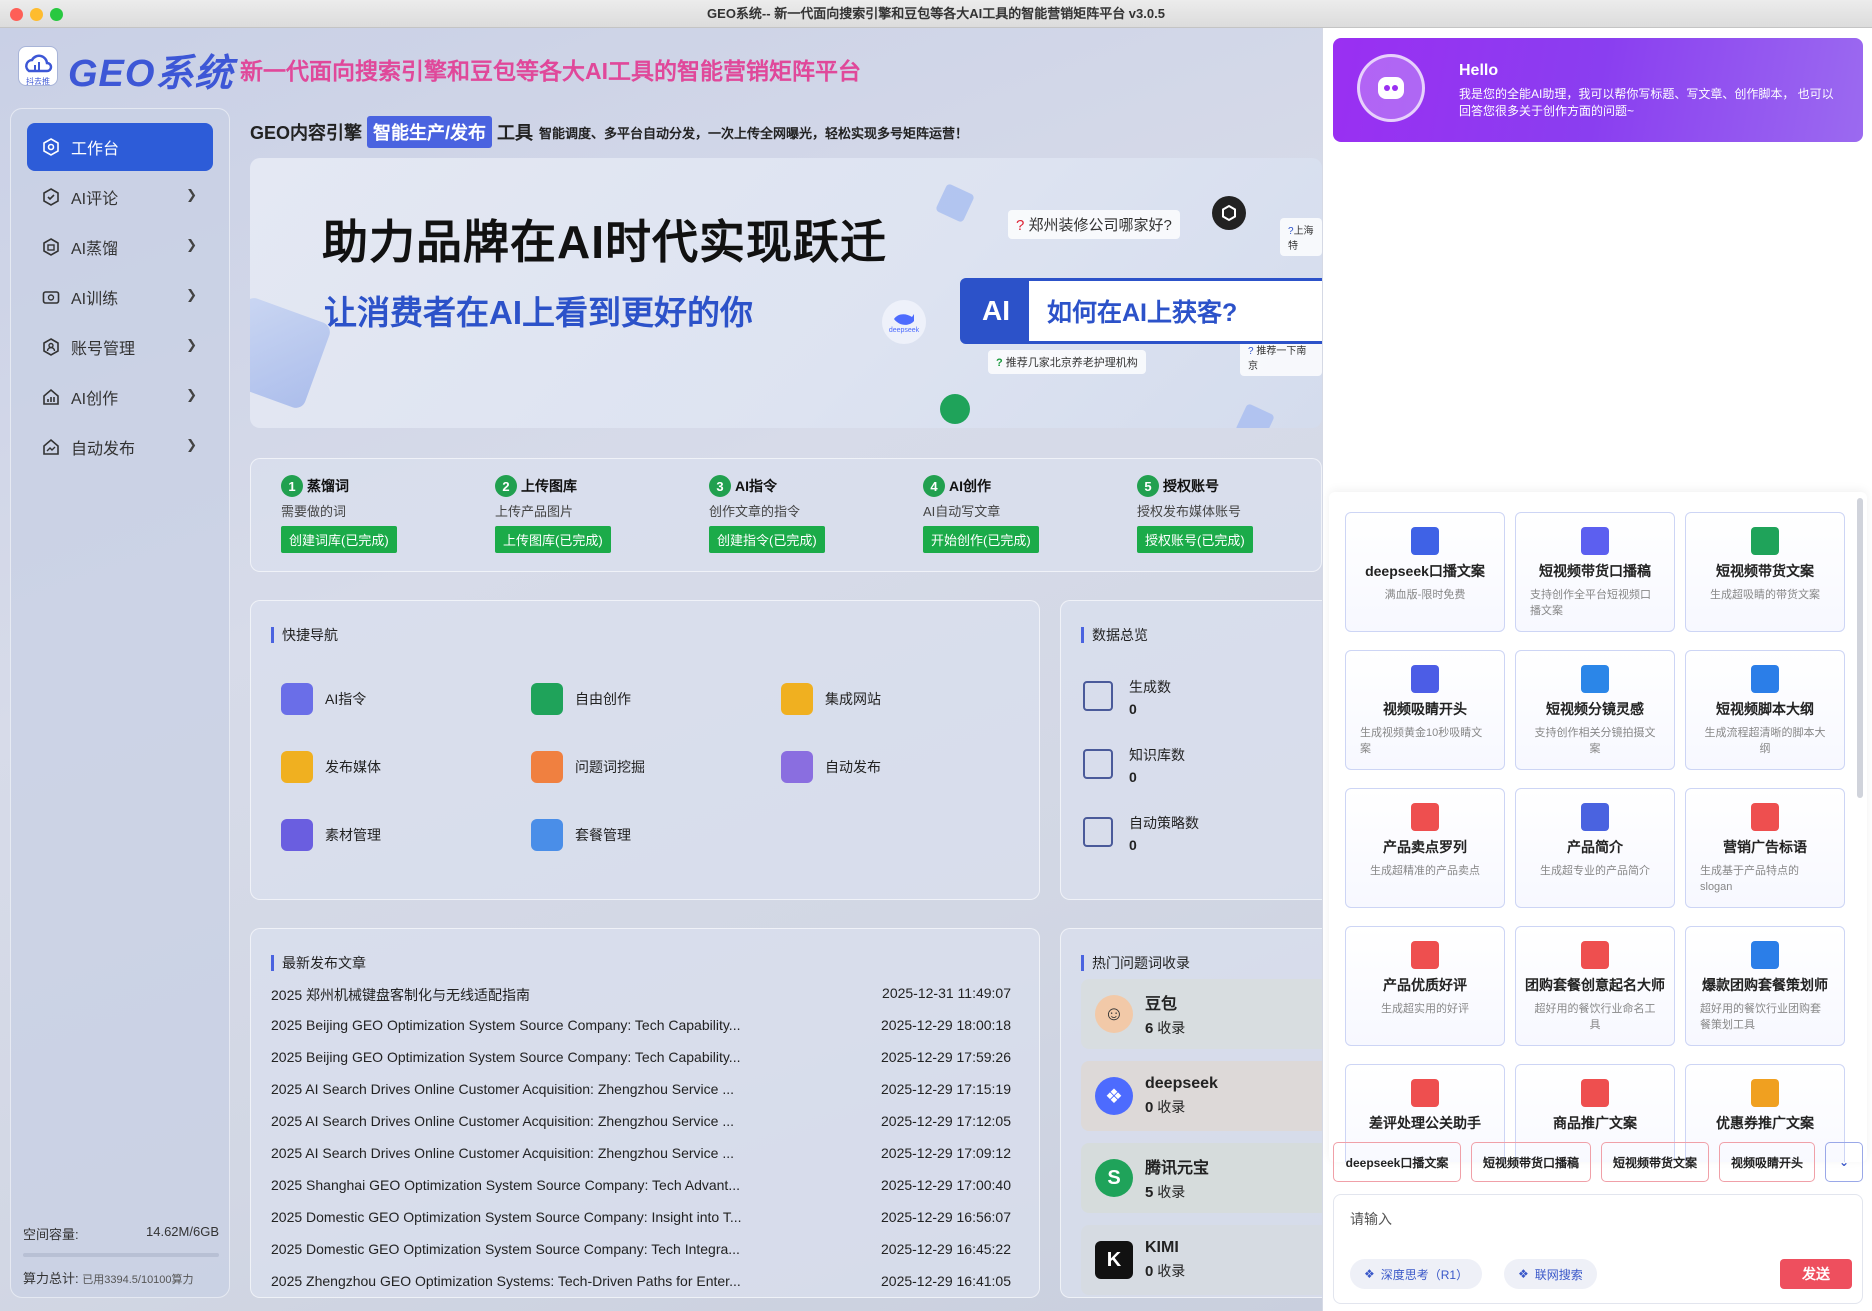  I want to click on card-desc: 满血版-限时免费, so click(1425, 595).